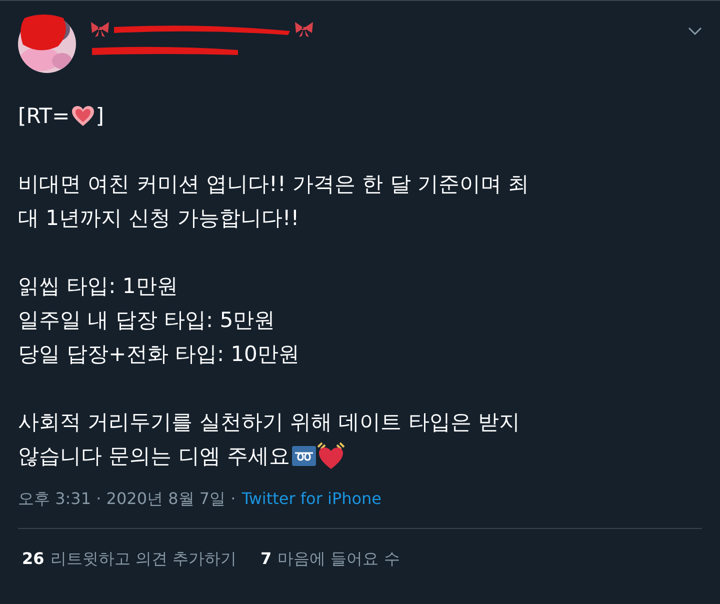  Describe the element at coordinates (266, 559) in the screenshot. I see `stat-count: 7` at that location.